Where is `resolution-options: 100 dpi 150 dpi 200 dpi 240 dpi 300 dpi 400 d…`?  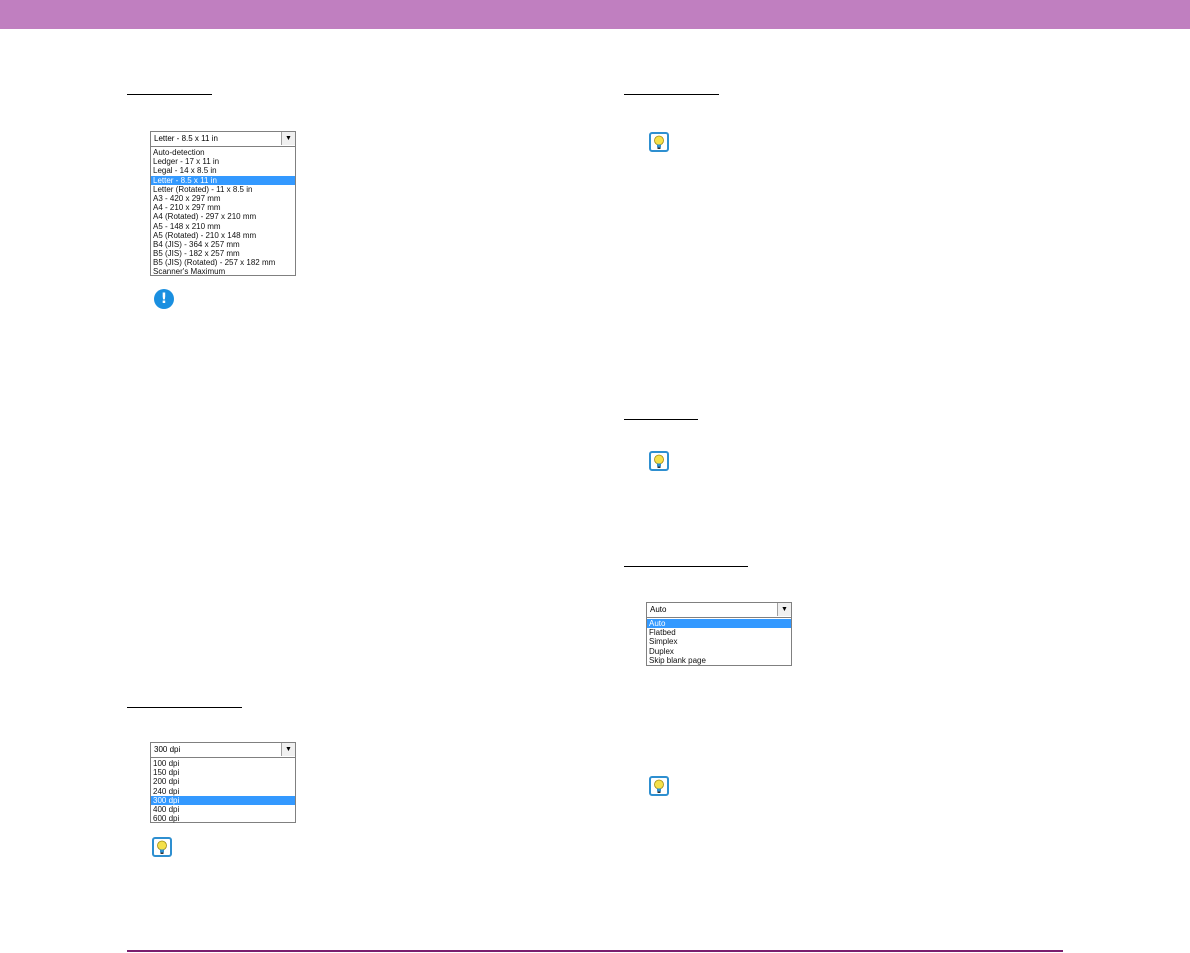
resolution-options: 100 dpi 150 dpi 200 dpi 240 dpi 300 dpi 400 d… is located at coordinates (223, 790).